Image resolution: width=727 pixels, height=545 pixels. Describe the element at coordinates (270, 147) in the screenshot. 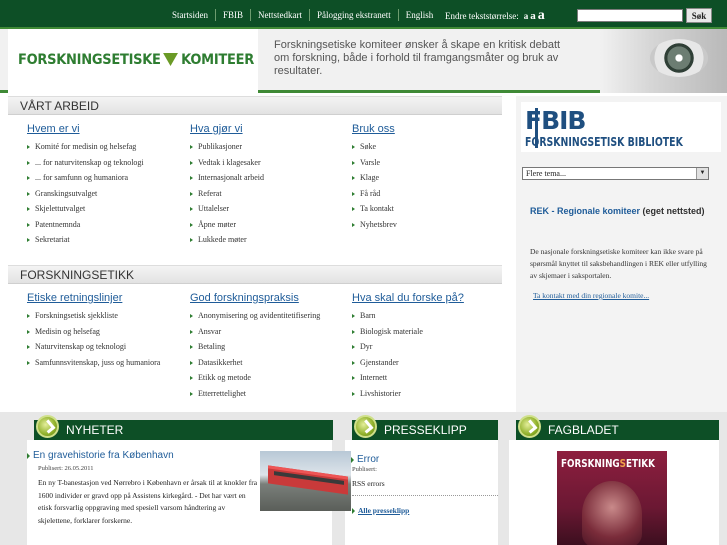

I see `list-item: Publikasjoner` at that location.